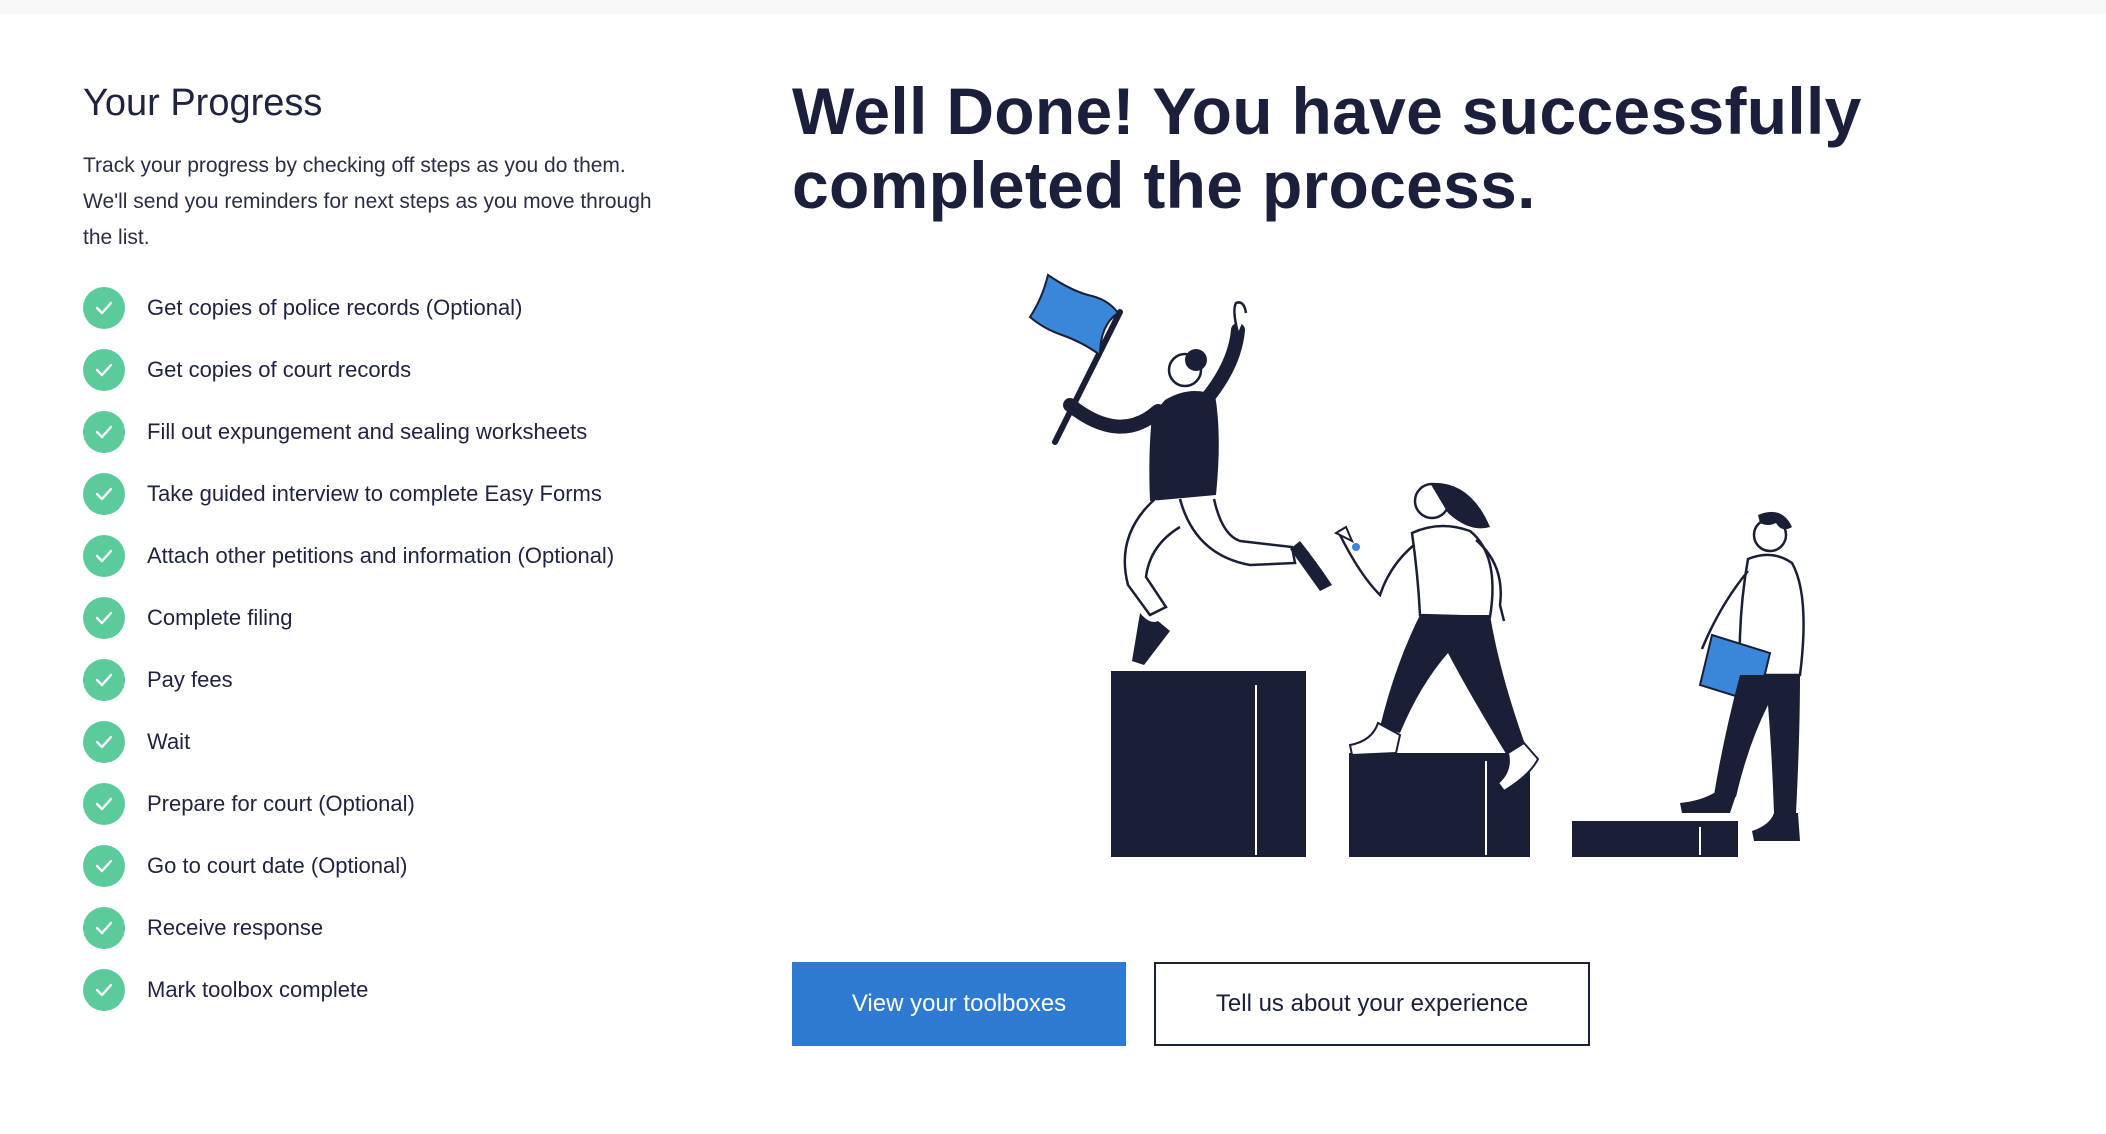 This screenshot has width=2106, height=1134. I want to click on step-item: Prepare for court (Optional), so click(383, 804).